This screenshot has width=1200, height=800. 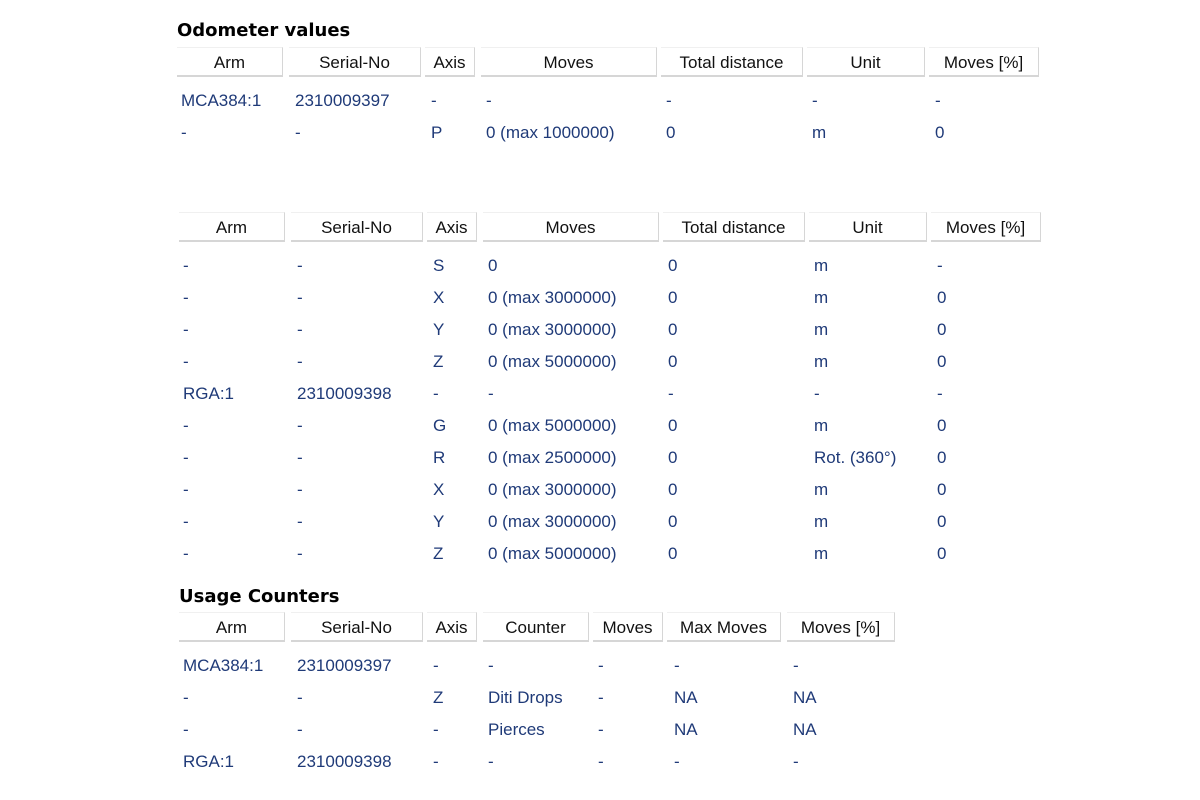 I want to click on cell-moves: 0 (max 1000000), so click(x=550, y=132).